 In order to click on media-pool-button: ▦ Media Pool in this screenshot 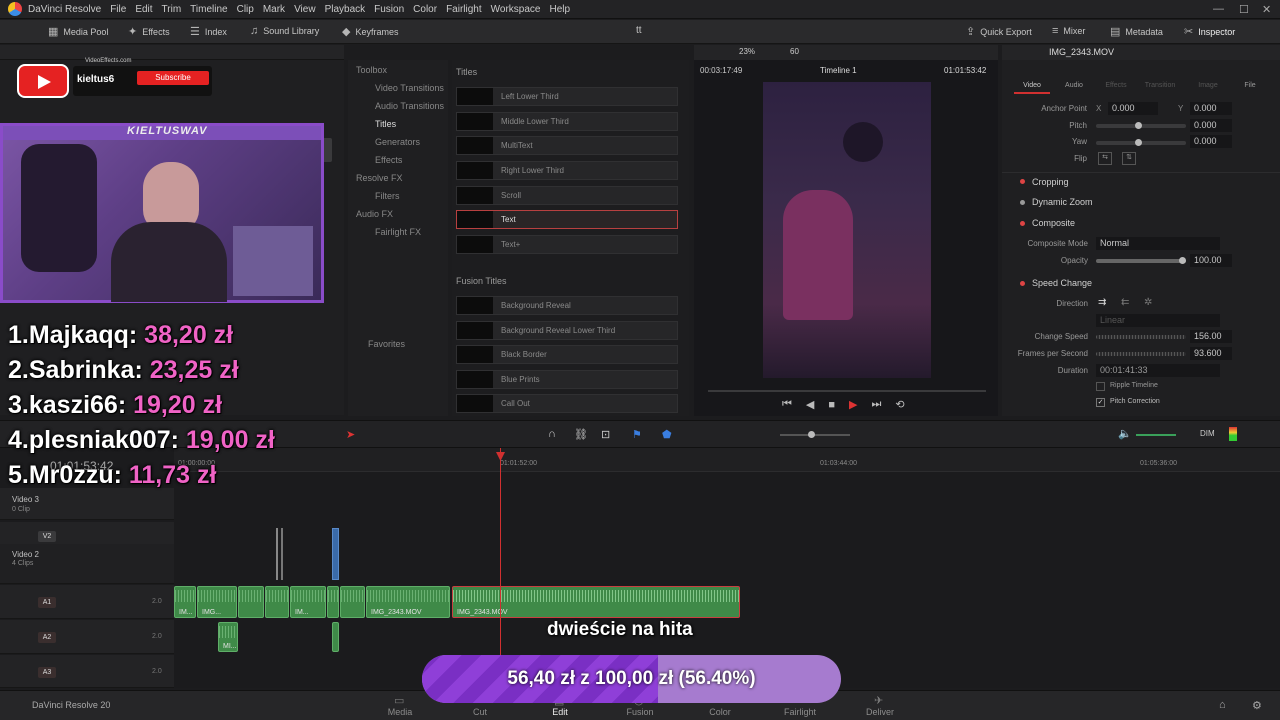, I will do `click(78, 31)`.